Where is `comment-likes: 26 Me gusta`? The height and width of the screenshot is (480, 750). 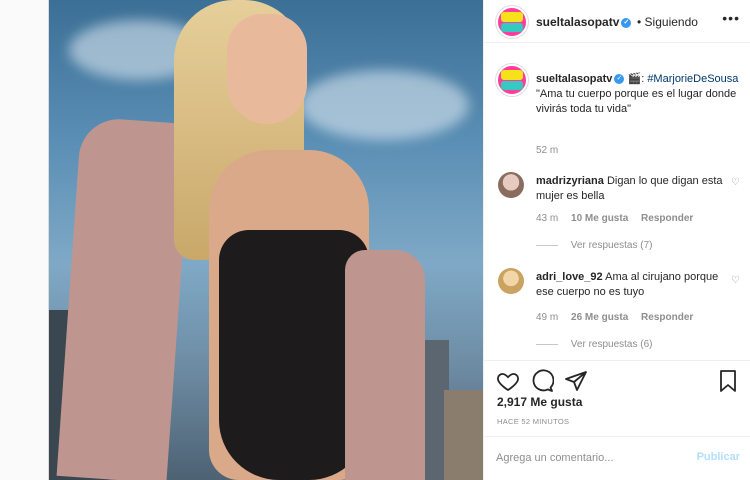
comment-likes: 26 Me gusta is located at coordinates (599, 317).